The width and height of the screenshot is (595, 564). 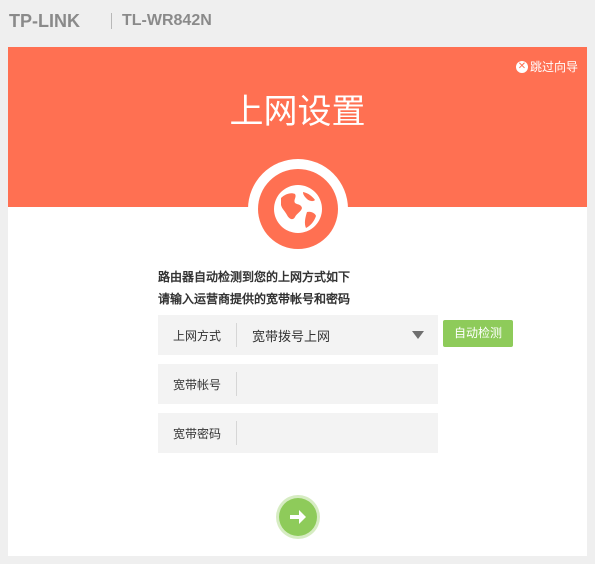 I want to click on globe-icon, so click(x=298, y=209).